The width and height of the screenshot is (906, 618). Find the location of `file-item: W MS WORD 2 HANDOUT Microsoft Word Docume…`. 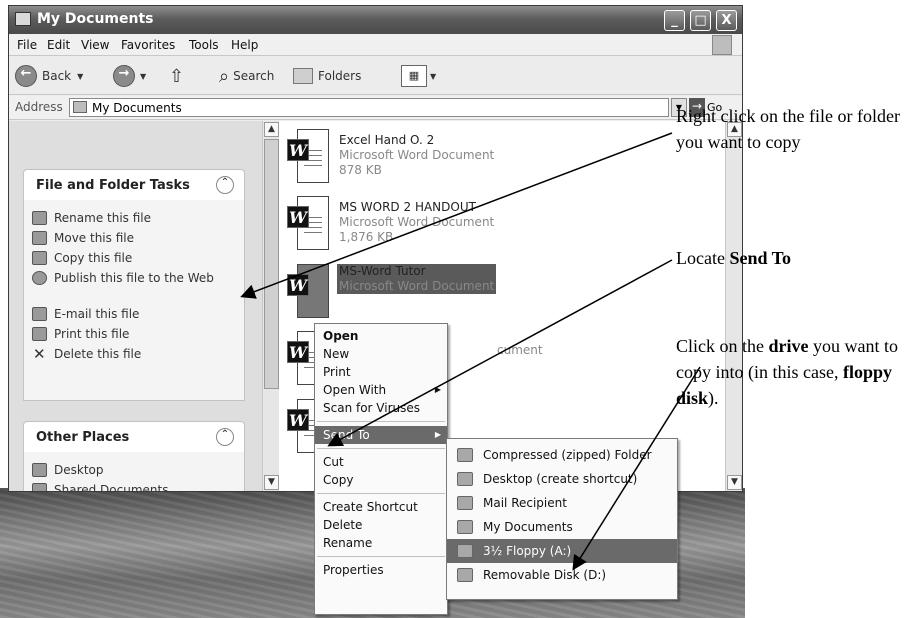

file-item: W MS WORD 2 HANDOUT Microsoft Word Docume… is located at coordinates (507, 226).